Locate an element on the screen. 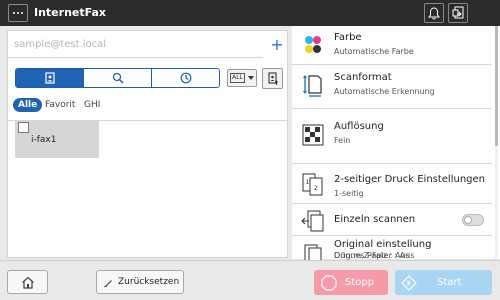  stop-icon is located at coordinates (329, 282).